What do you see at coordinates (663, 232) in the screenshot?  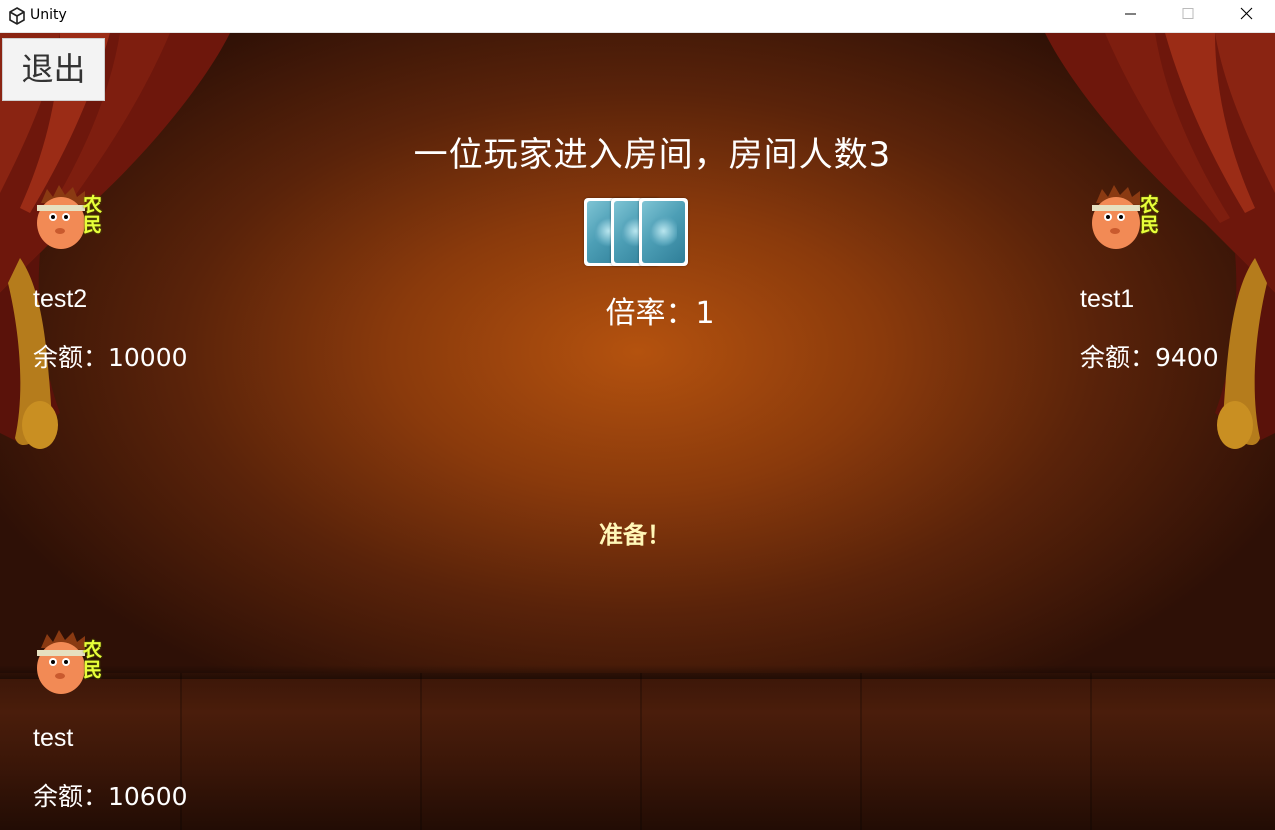 I see `card-back` at bounding box center [663, 232].